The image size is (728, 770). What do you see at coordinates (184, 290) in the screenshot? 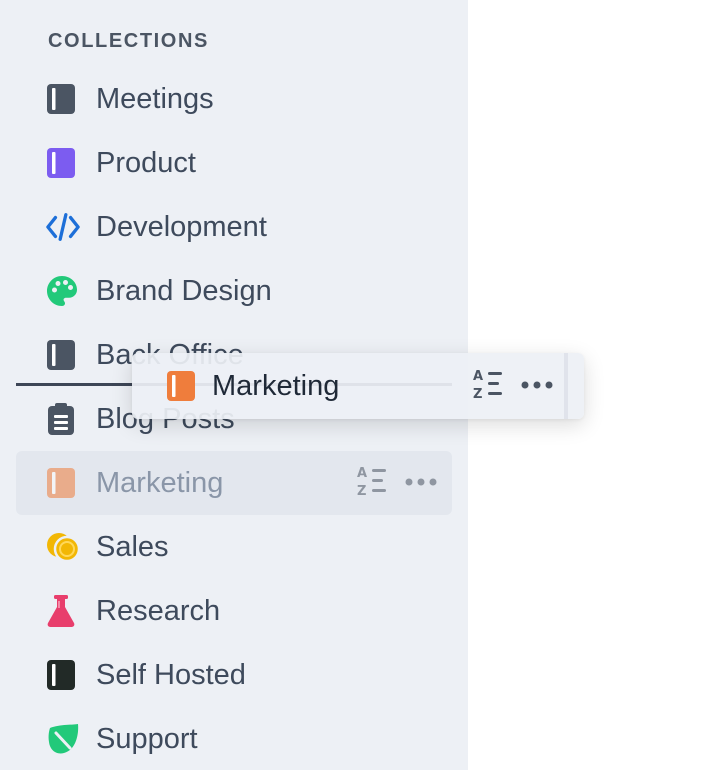
I see `sidebar-item-label: Brand Design` at bounding box center [184, 290].